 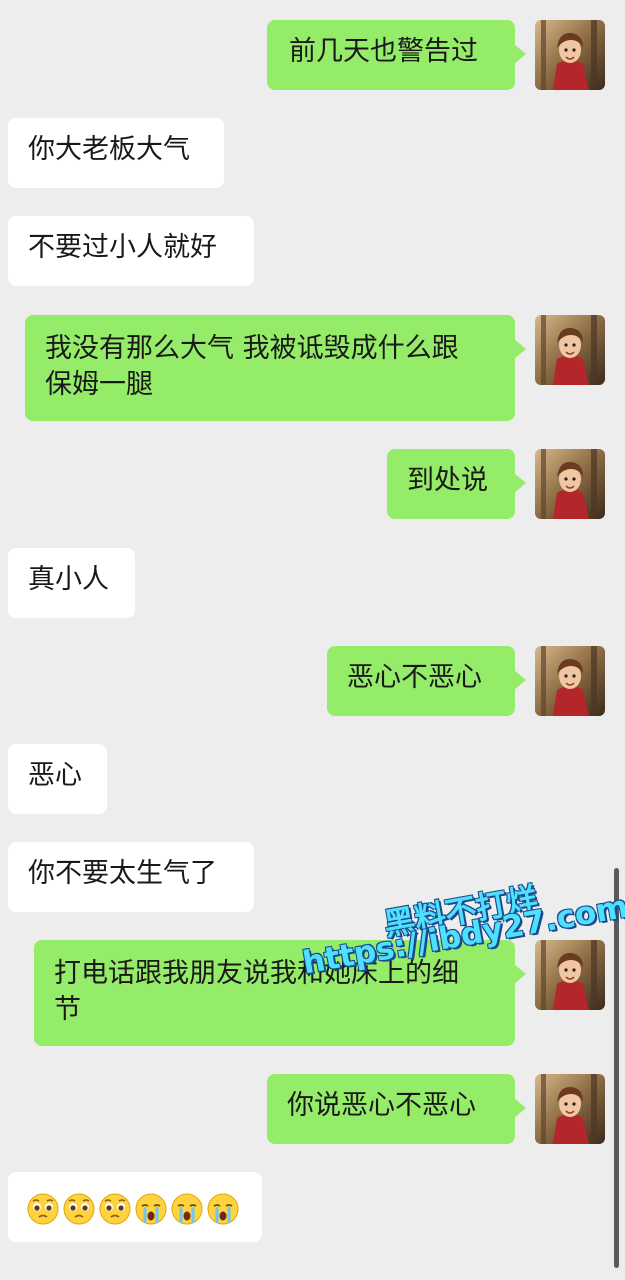 What do you see at coordinates (312, 878) in the screenshot?
I see `message-row: 你不要太生气了` at bounding box center [312, 878].